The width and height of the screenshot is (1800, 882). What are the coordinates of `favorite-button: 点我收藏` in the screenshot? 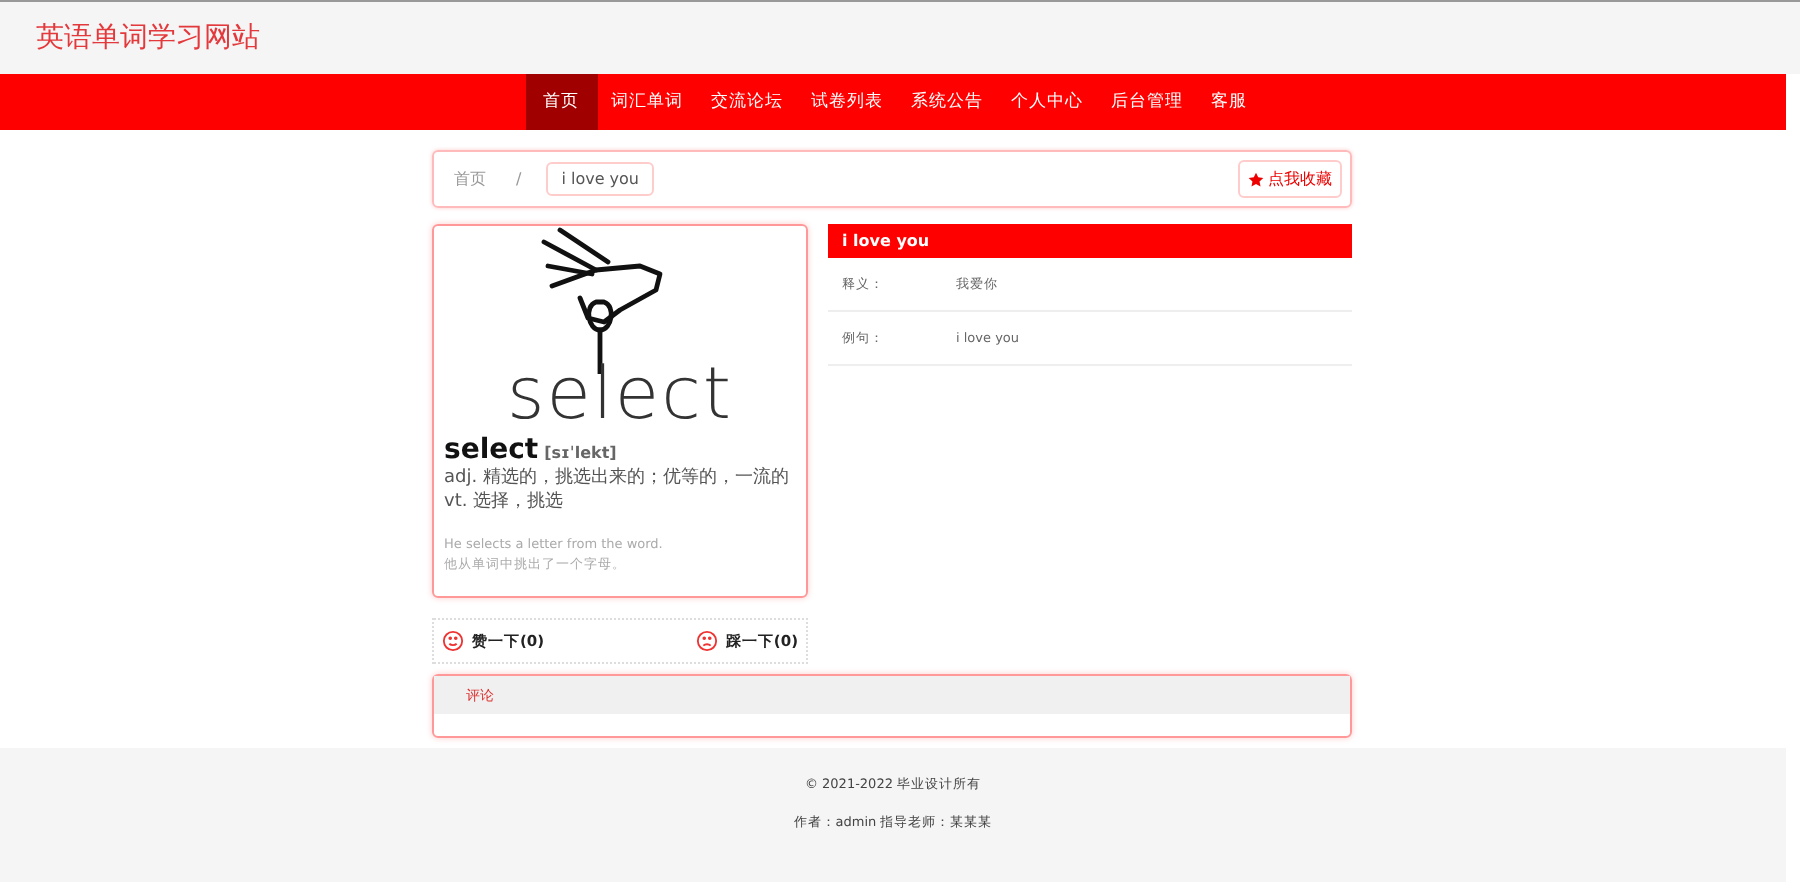 It's located at (1290, 179).